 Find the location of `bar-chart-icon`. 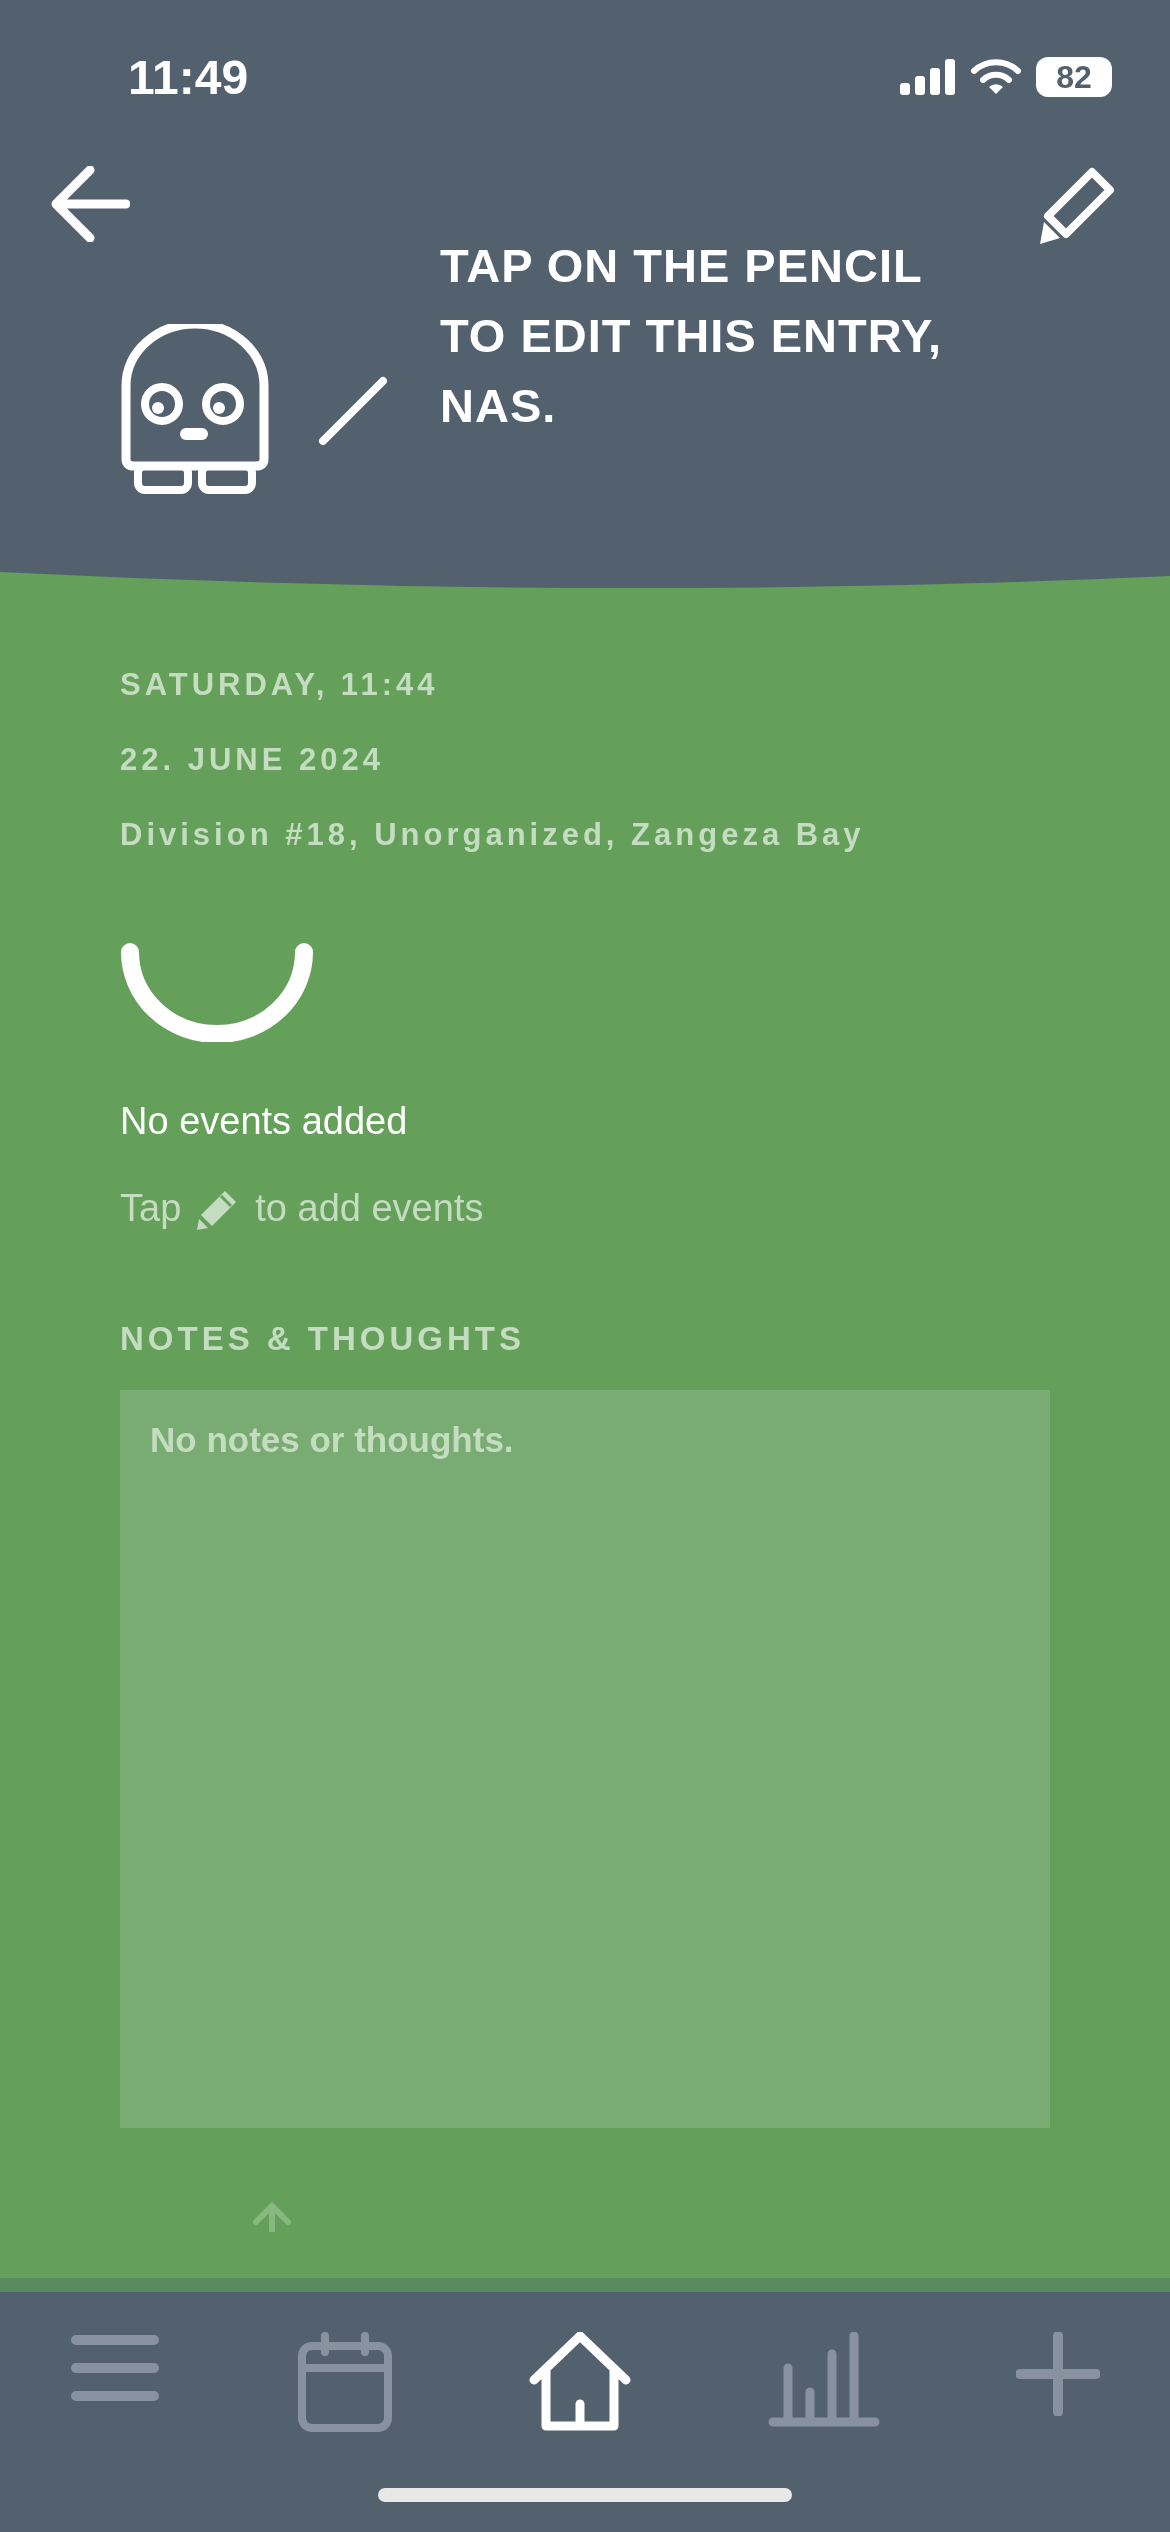

bar-chart-icon is located at coordinates (823, 2380).